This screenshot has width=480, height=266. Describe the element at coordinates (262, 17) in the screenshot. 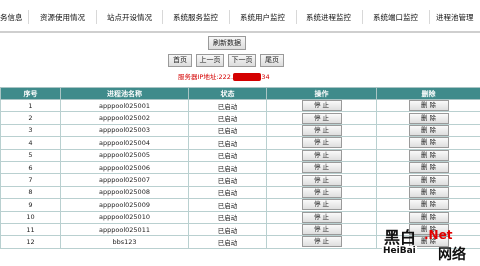

I see `nav-item-user-monitor: 系统用户监控` at that location.